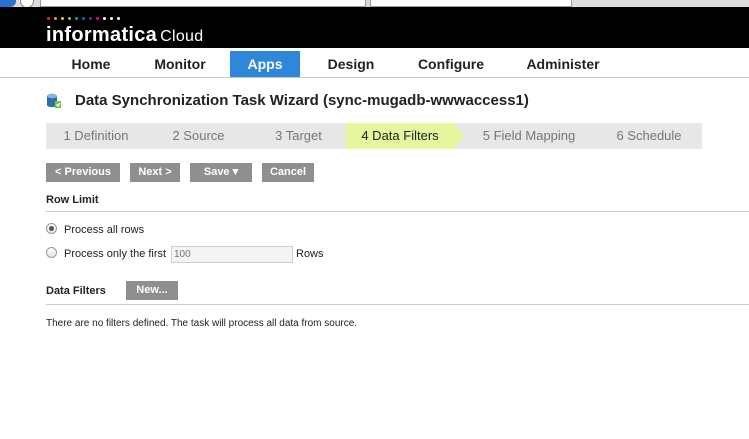 The width and height of the screenshot is (749, 439). What do you see at coordinates (351, 64) in the screenshot?
I see `nav-tab-design: Design` at bounding box center [351, 64].